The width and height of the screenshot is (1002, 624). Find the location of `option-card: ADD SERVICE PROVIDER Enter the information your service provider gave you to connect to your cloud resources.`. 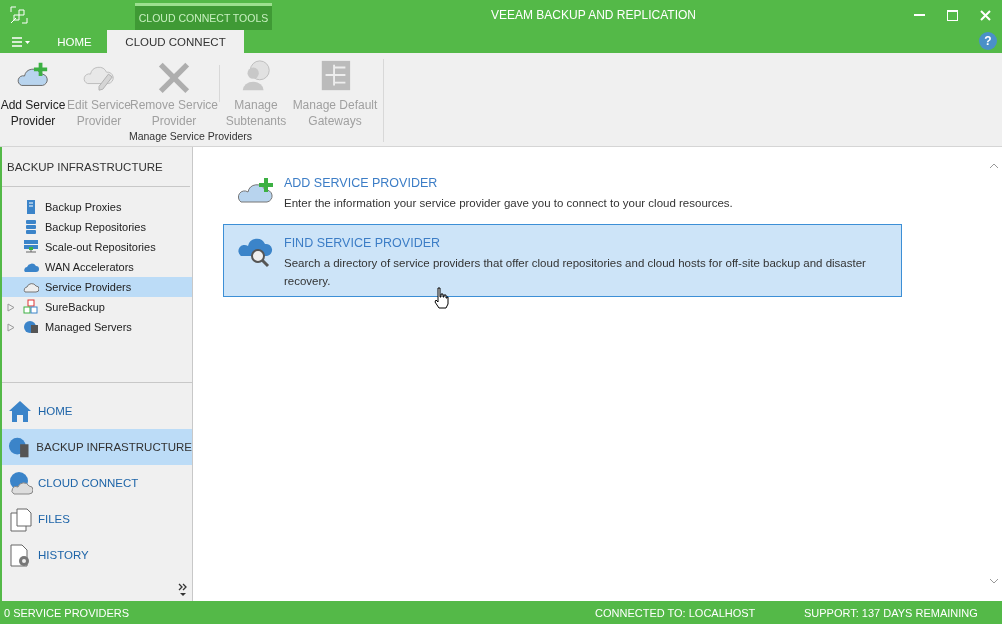

option-card: ADD SERVICE PROVIDER Enter the information your service provider gave you to connect to your cloud resources. is located at coordinates (562, 192).